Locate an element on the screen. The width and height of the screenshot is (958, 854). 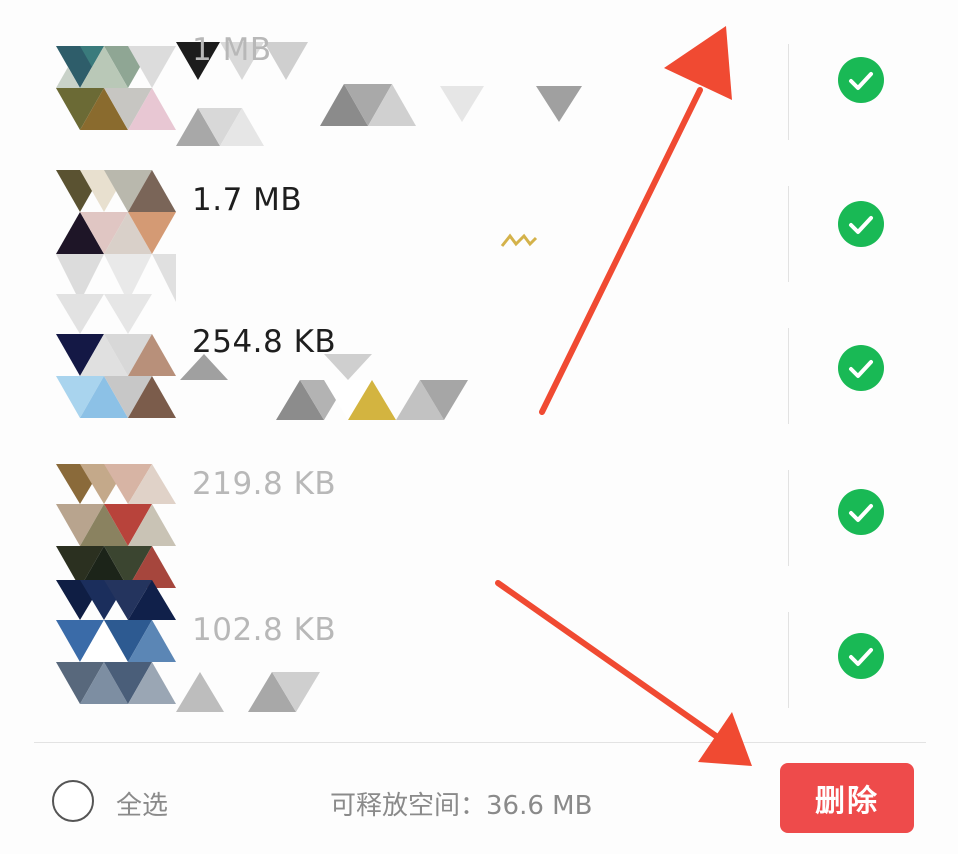
file-size: 102.8 KB is located at coordinates (264, 630).